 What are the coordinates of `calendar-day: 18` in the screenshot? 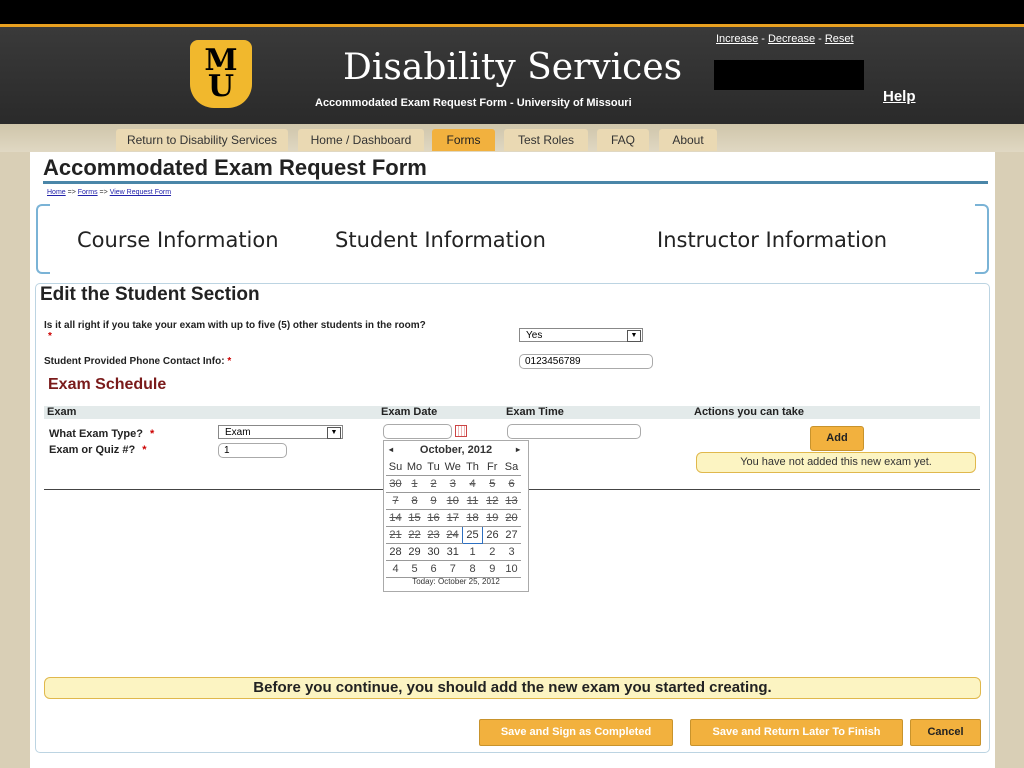 It's located at (472, 518).